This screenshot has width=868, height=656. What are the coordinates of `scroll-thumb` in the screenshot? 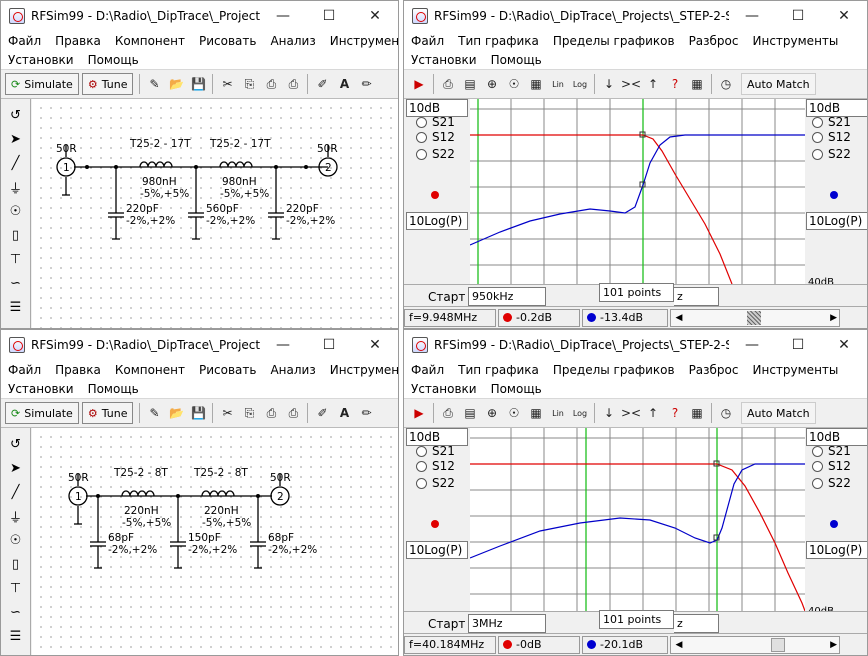 It's located at (754, 317).